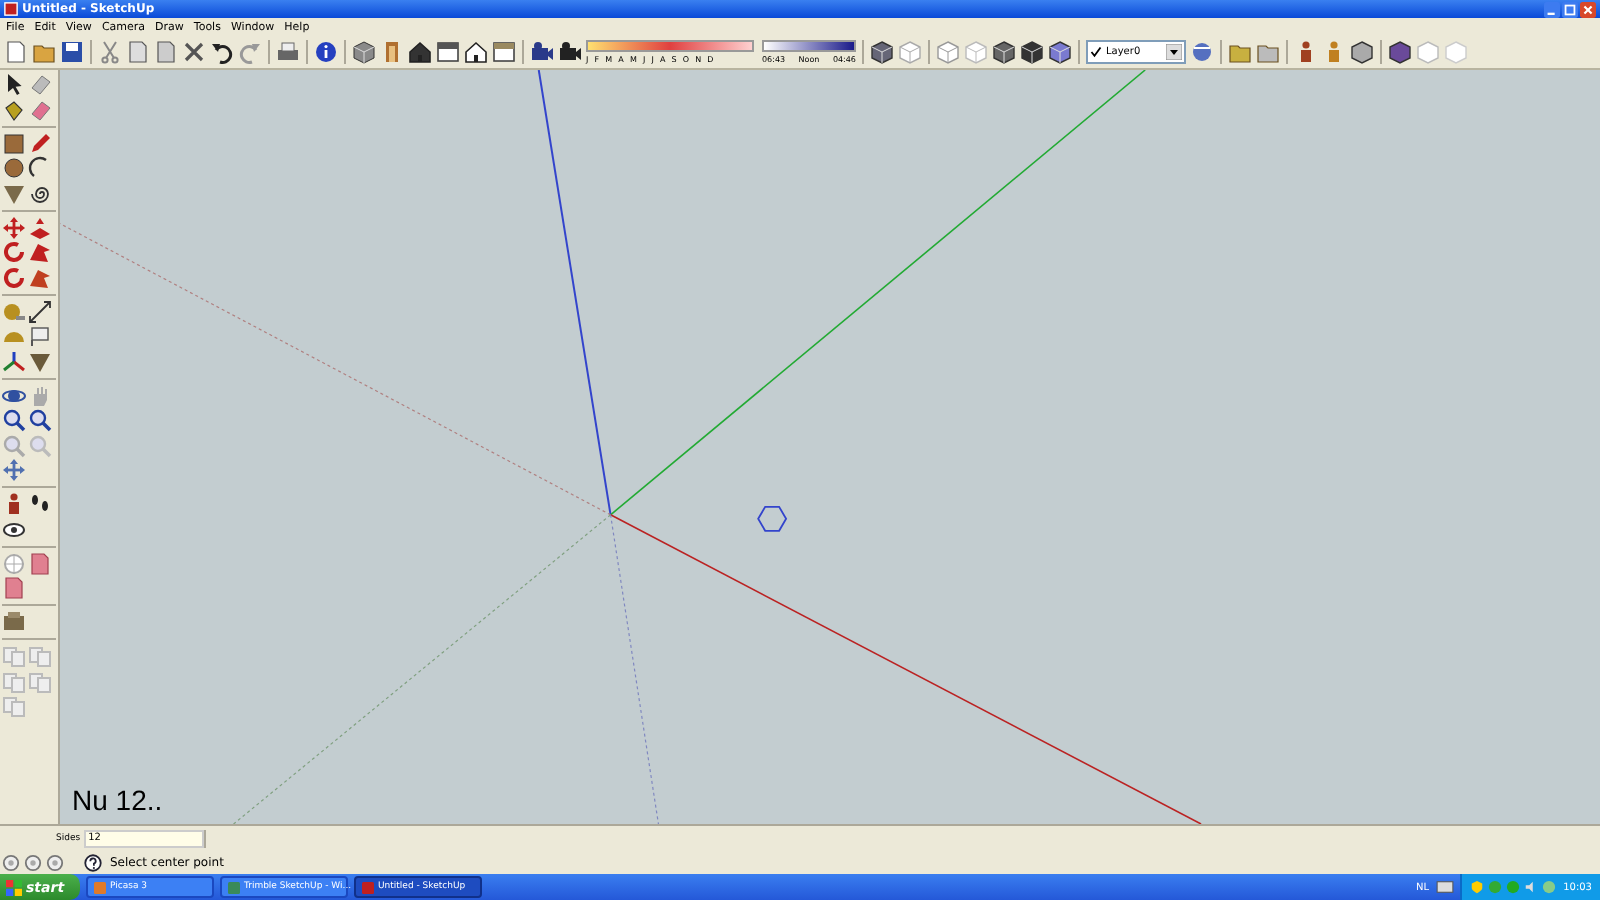 The image size is (1600, 900). I want to click on triangle-icon, so click(14, 193).